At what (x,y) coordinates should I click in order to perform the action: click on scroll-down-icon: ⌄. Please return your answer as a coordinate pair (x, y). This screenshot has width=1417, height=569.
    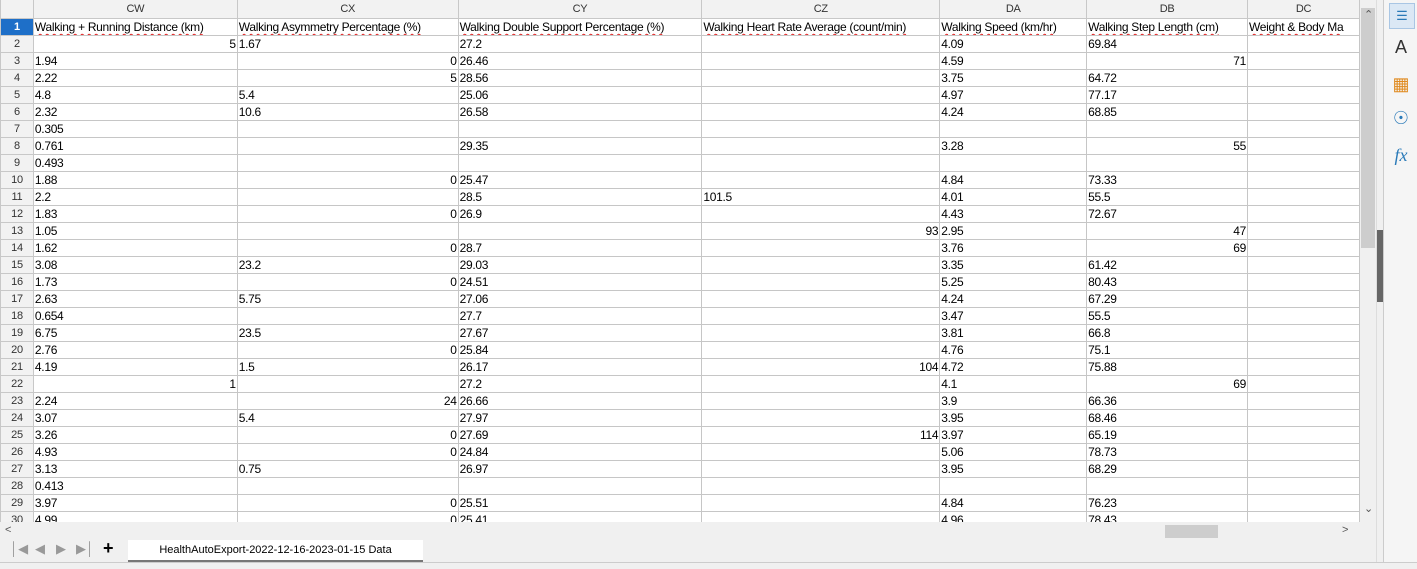
    Looking at the image, I should click on (1368, 508).